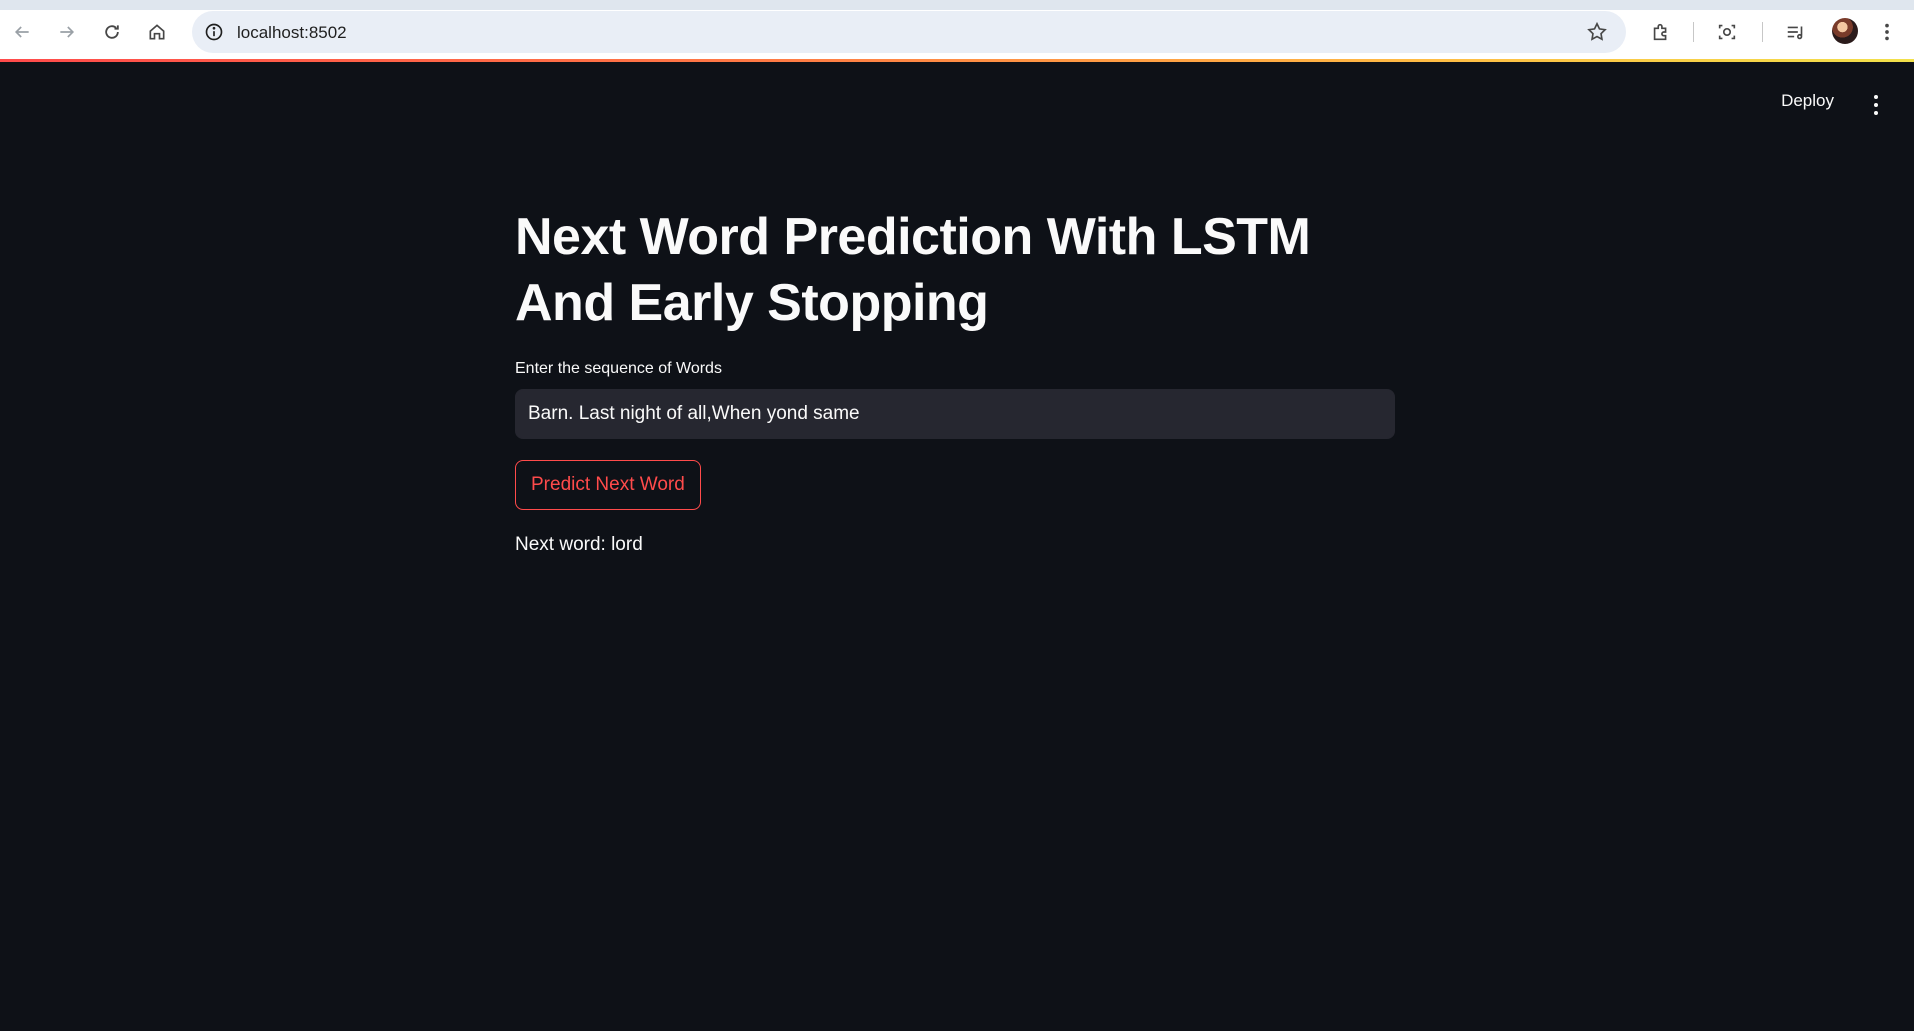 The height and width of the screenshot is (1031, 1914). What do you see at coordinates (1661, 32) in the screenshot?
I see `extensions-icon` at bounding box center [1661, 32].